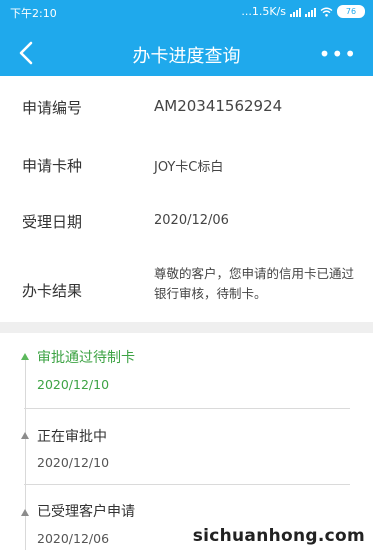 The width and height of the screenshot is (373, 550). What do you see at coordinates (52, 291) in the screenshot?
I see `info-label: 办卡结果` at bounding box center [52, 291].